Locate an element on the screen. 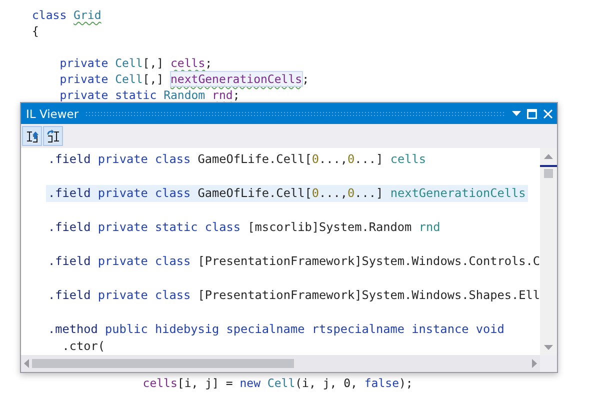  code-line: private Cell[,] cells; is located at coordinates (135, 63).